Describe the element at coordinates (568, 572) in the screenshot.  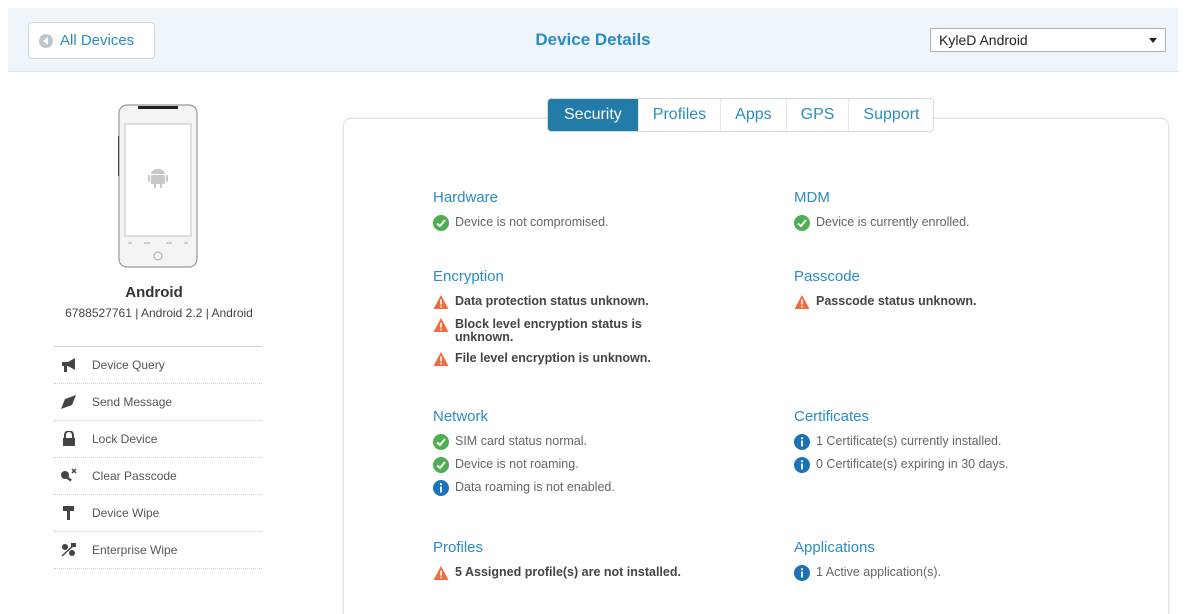
I see `status-text: 5 Assigned profile(s) are not installed.` at that location.